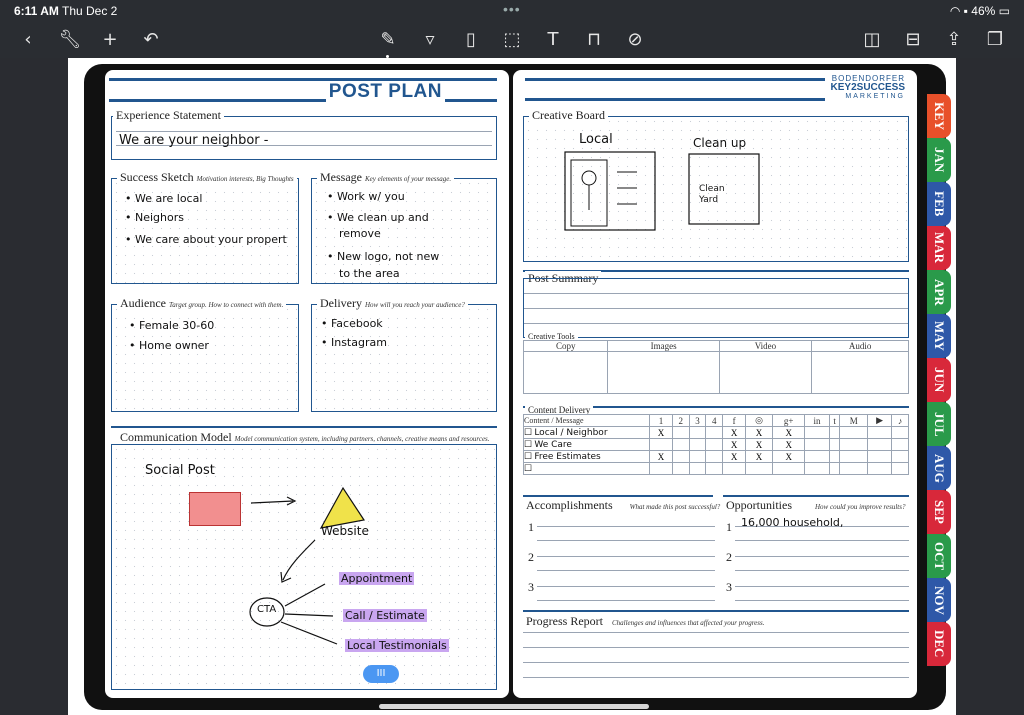  Describe the element at coordinates (514, 706) in the screenshot. I see `home-indicator` at that location.